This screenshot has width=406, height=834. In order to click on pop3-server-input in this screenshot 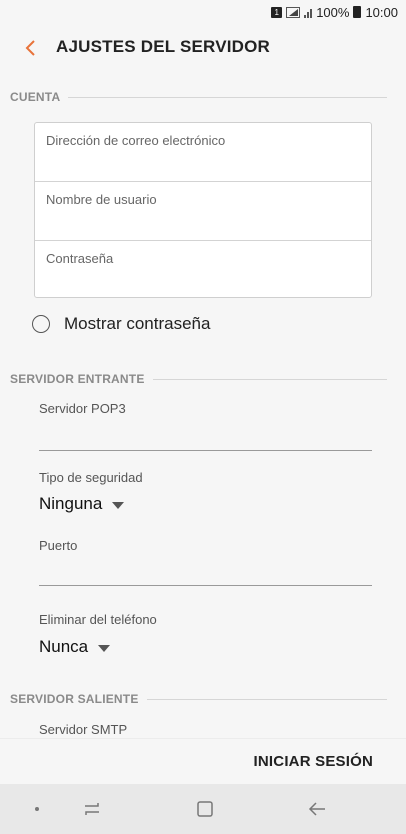, I will do `click(205, 436)`.